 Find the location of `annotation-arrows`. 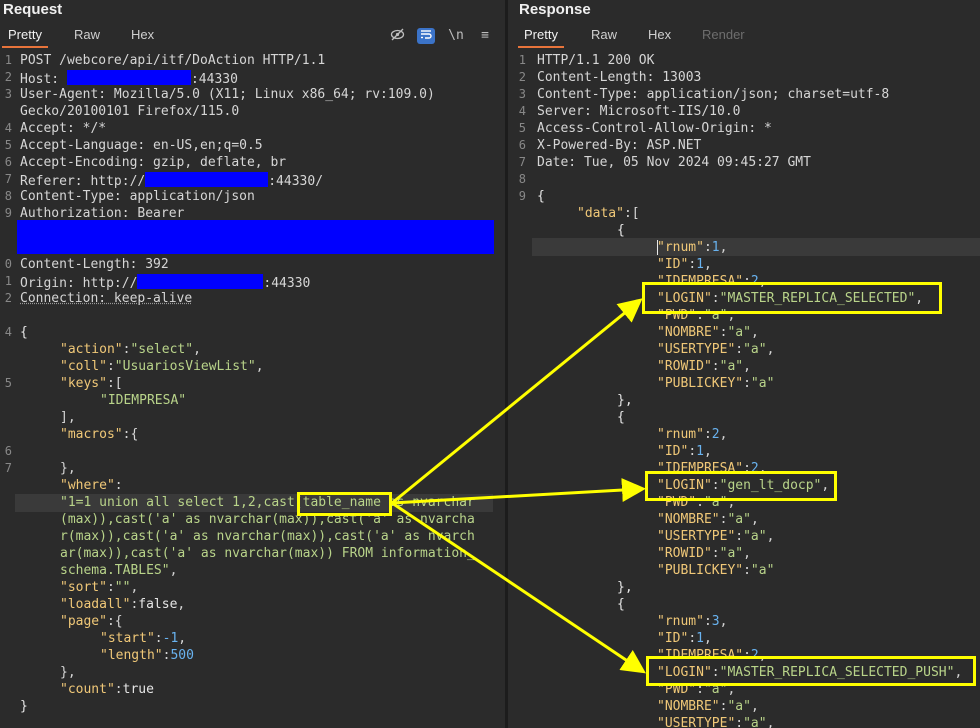

annotation-arrows is located at coordinates (518, 486).